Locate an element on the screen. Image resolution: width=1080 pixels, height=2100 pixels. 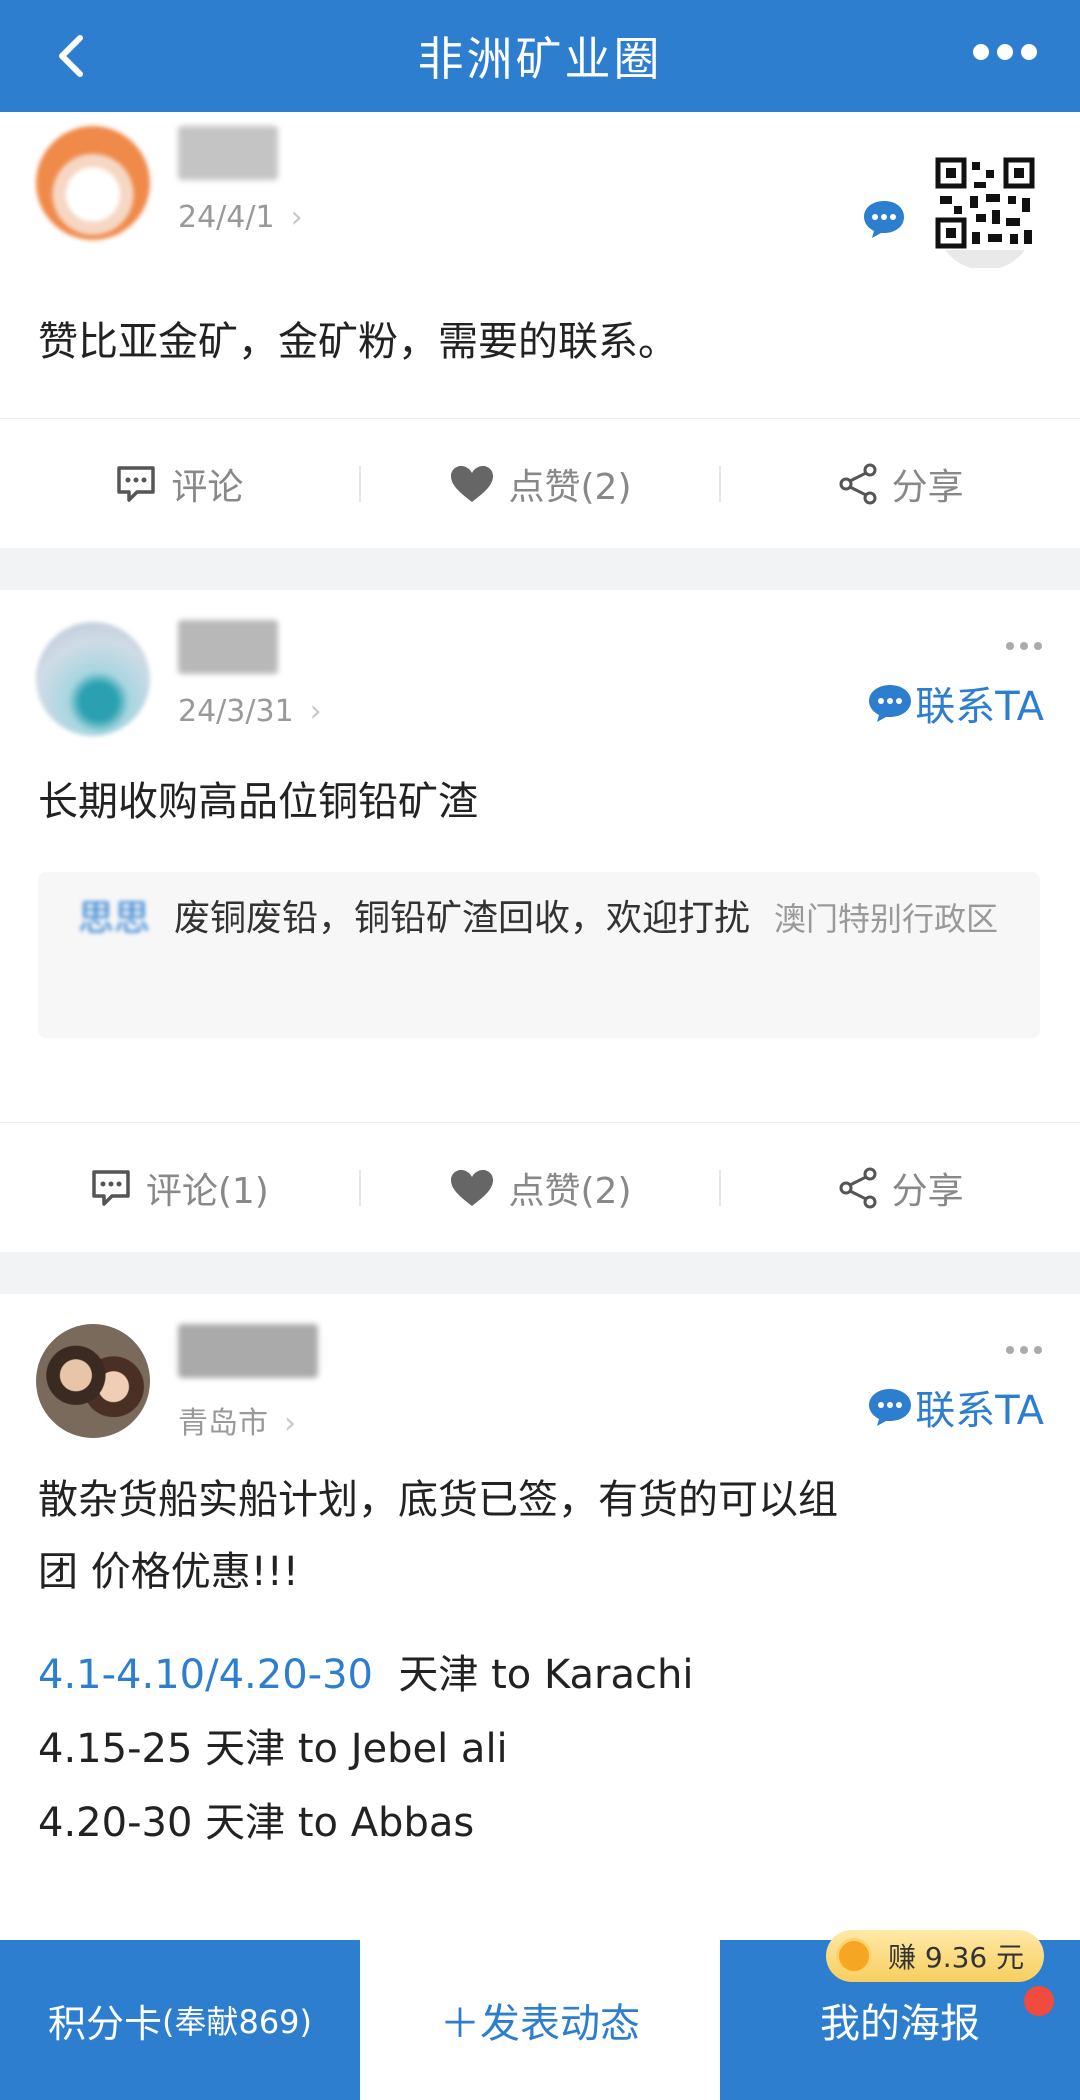
post-meta: 24/4/1 › is located at coordinates (240, 217).